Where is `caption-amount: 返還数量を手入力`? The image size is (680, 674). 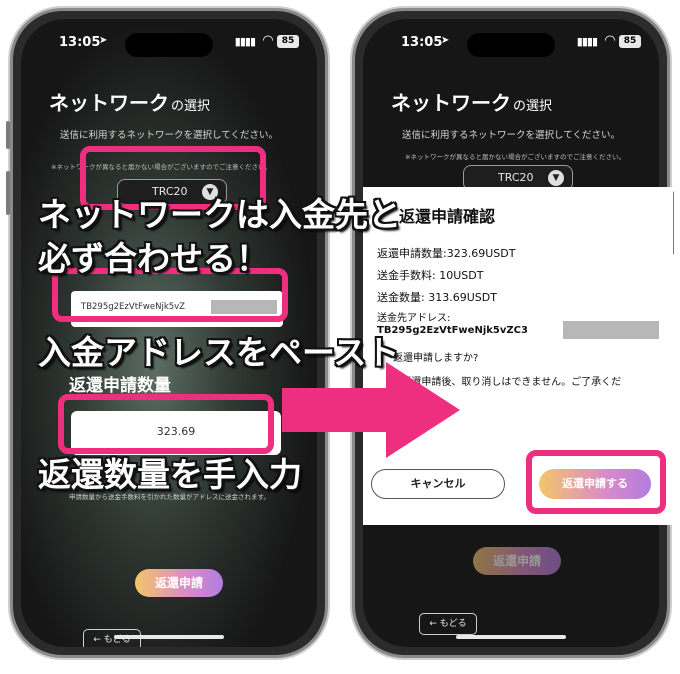
caption-amount: 返還数量を手入力 is located at coordinates (170, 474).